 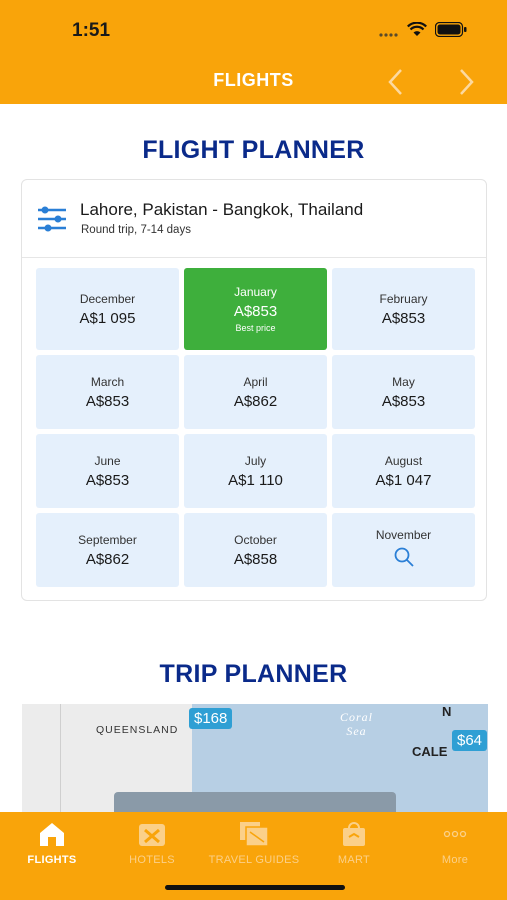 I want to click on guides-icon, so click(x=254, y=834).